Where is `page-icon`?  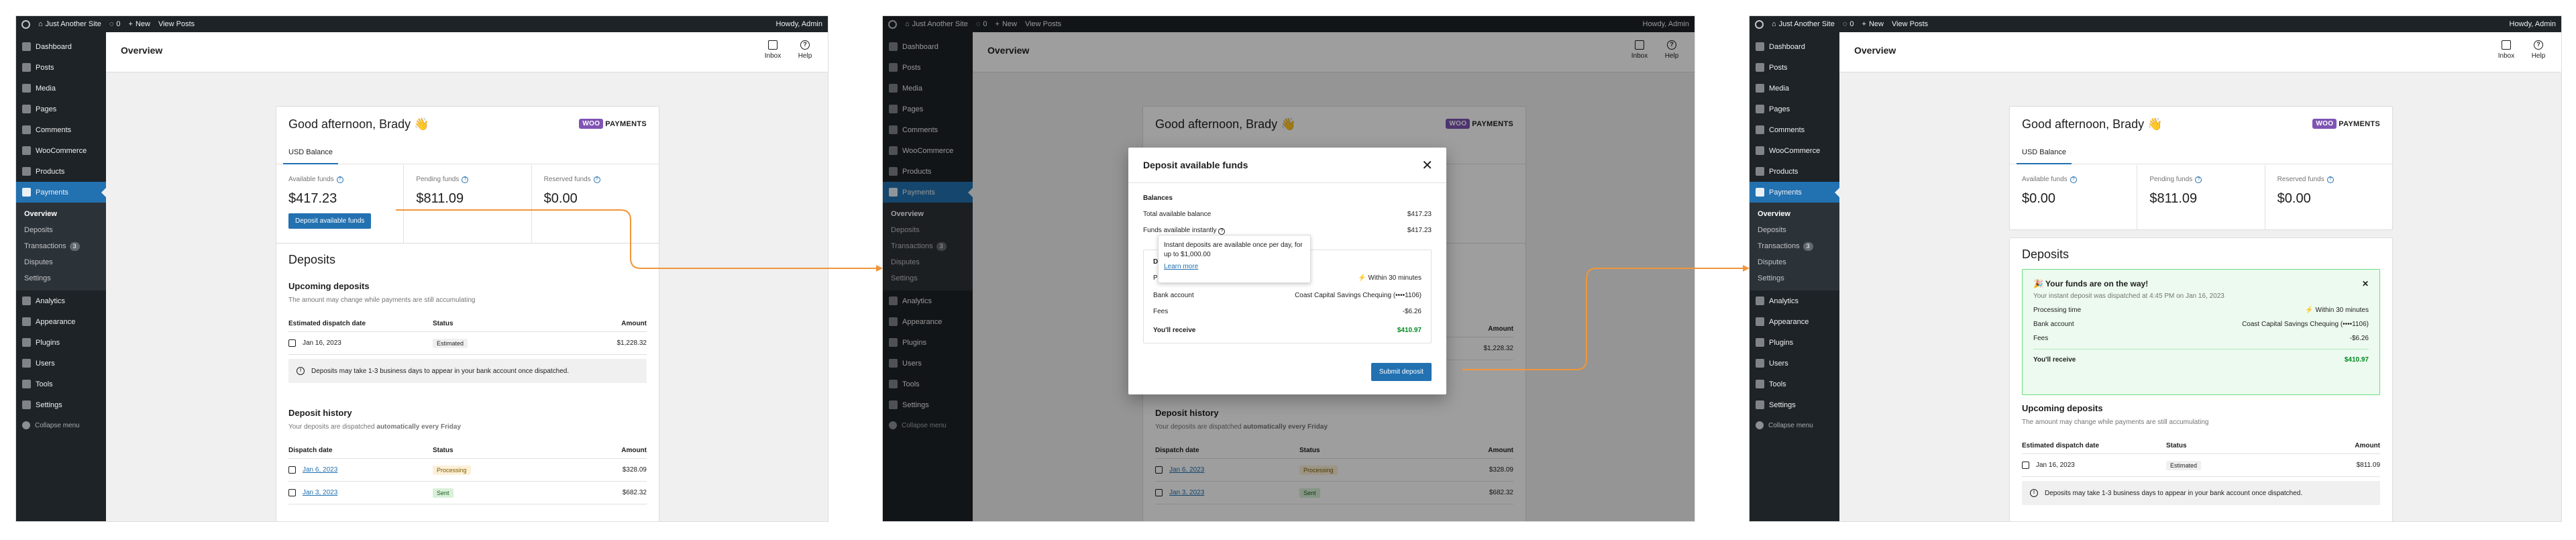
page-icon is located at coordinates (26, 109).